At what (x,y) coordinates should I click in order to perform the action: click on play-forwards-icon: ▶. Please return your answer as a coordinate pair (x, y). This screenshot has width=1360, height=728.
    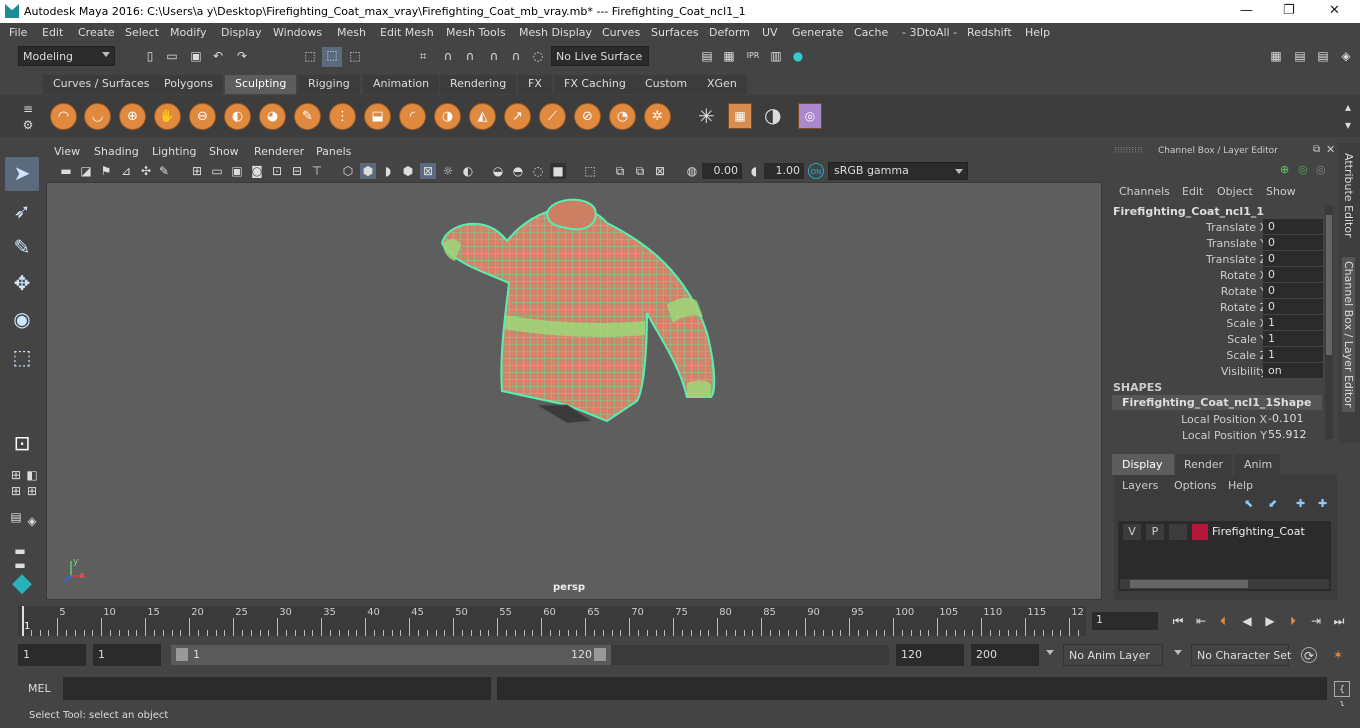
    Looking at the image, I should click on (1270, 621).